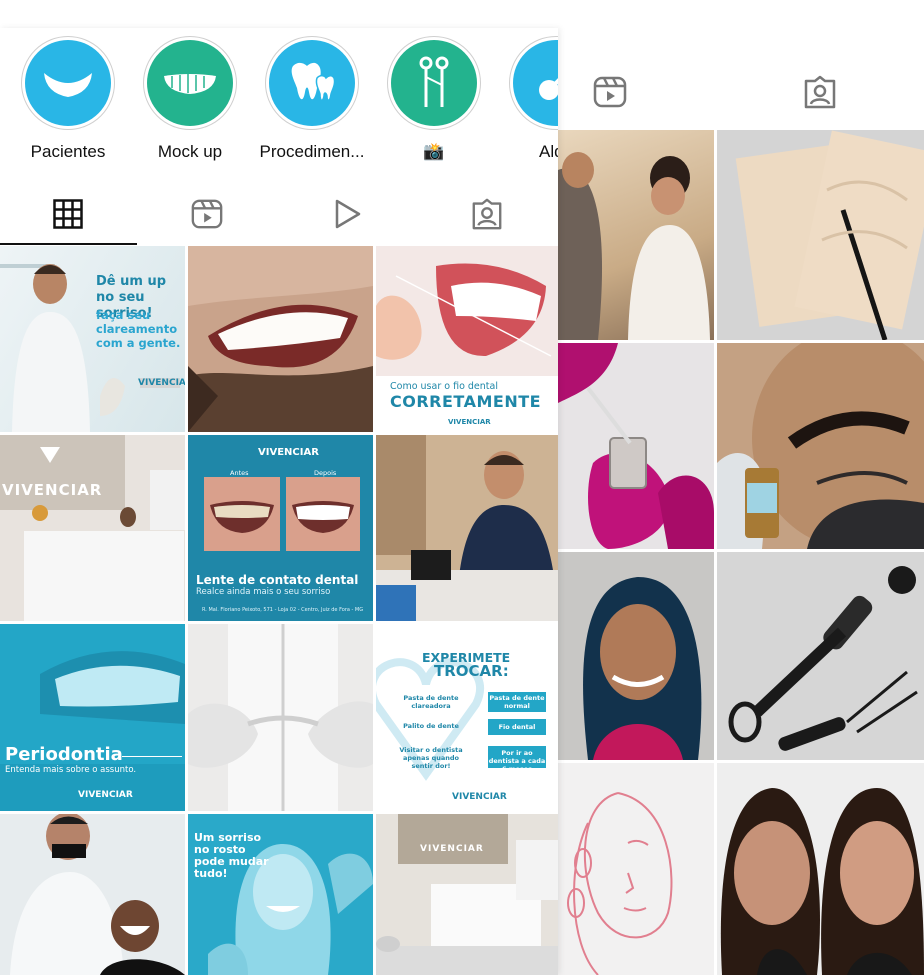  I want to click on posts-grid-tab, so click(68, 214).